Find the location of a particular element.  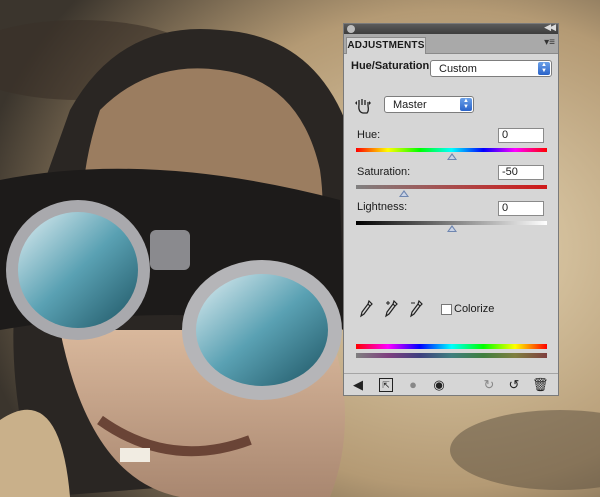

trash-icon: 🗑 is located at coordinates (540, 385).